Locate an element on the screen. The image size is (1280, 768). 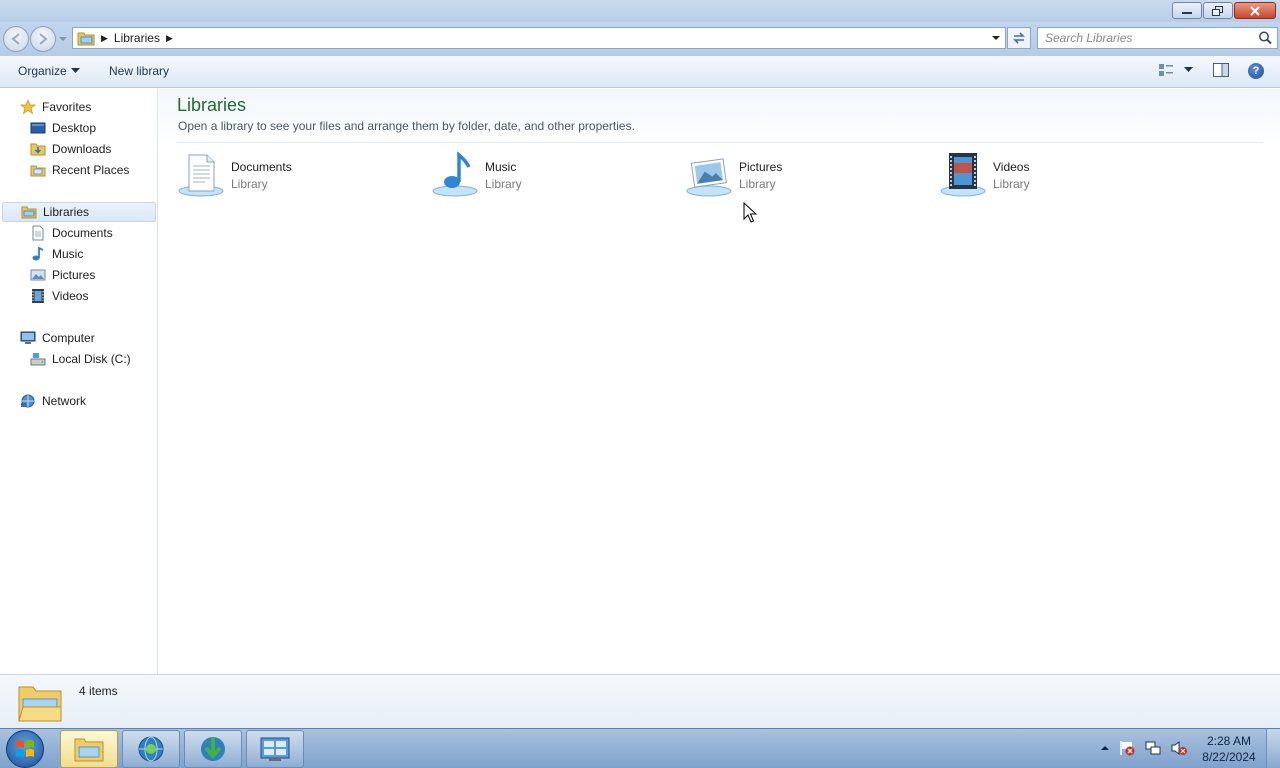
minimize-button is located at coordinates (1187, 10).